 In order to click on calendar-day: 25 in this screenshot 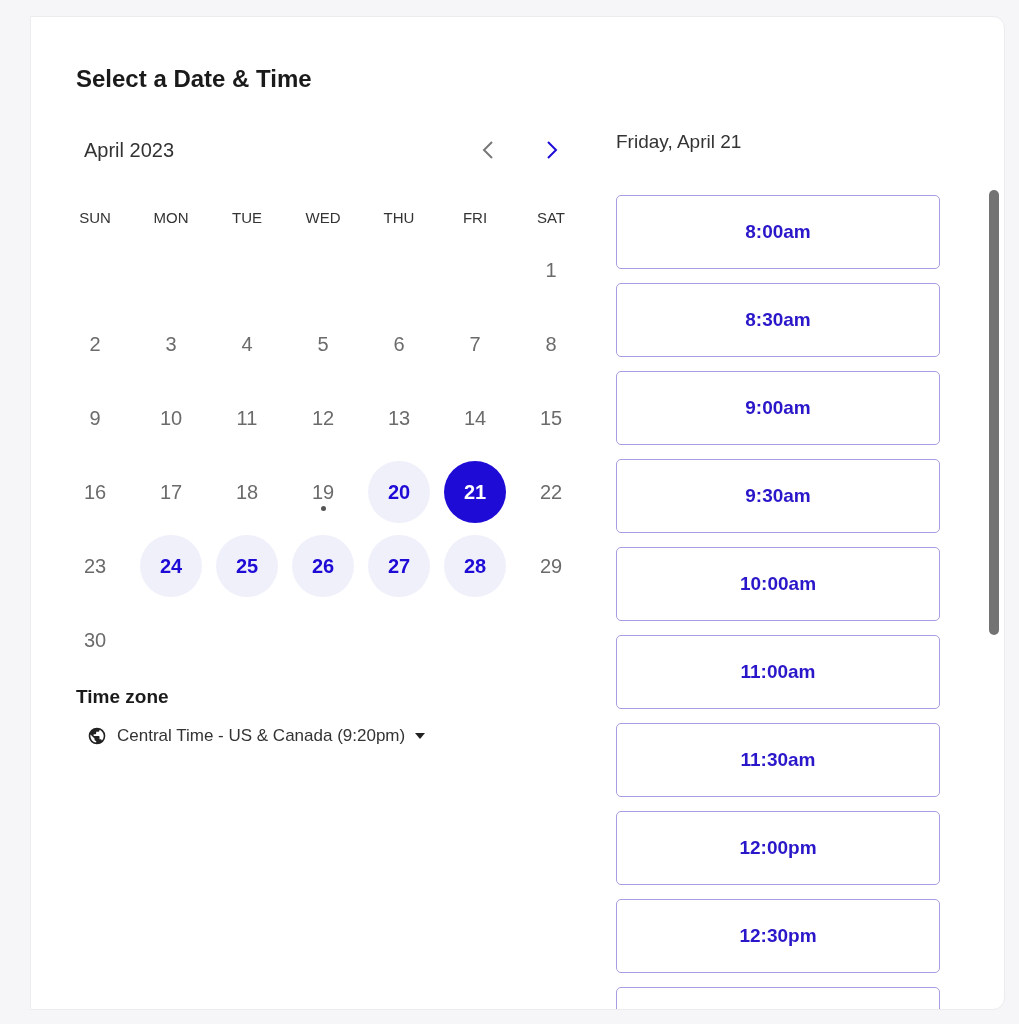, I will do `click(247, 566)`.